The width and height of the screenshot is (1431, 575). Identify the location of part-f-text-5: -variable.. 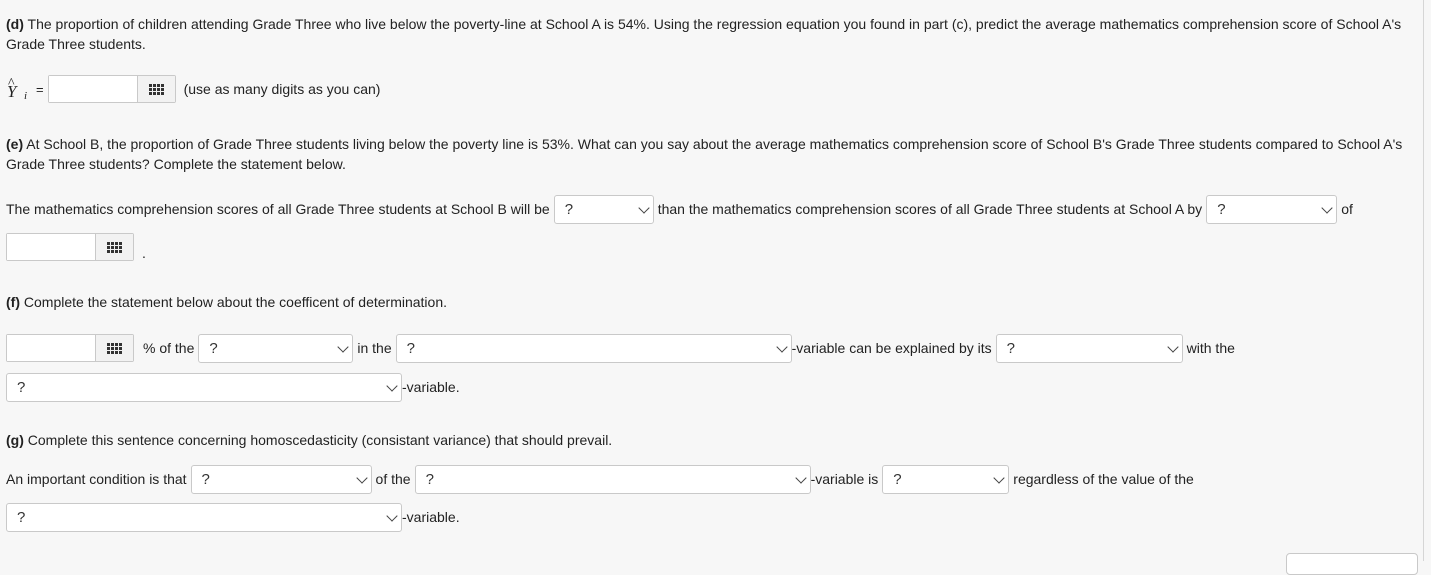
(431, 387).